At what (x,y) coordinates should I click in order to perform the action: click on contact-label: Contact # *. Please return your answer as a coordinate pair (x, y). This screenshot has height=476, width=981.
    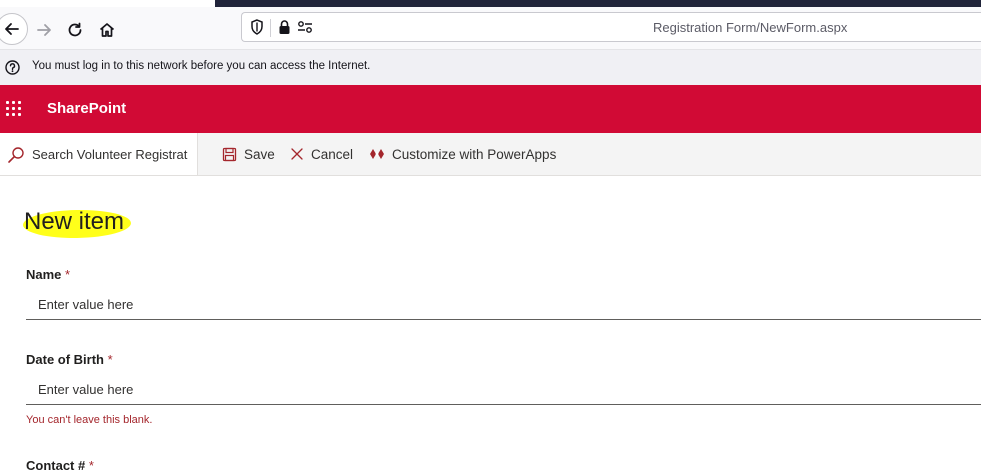
    Looking at the image, I should click on (60, 465).